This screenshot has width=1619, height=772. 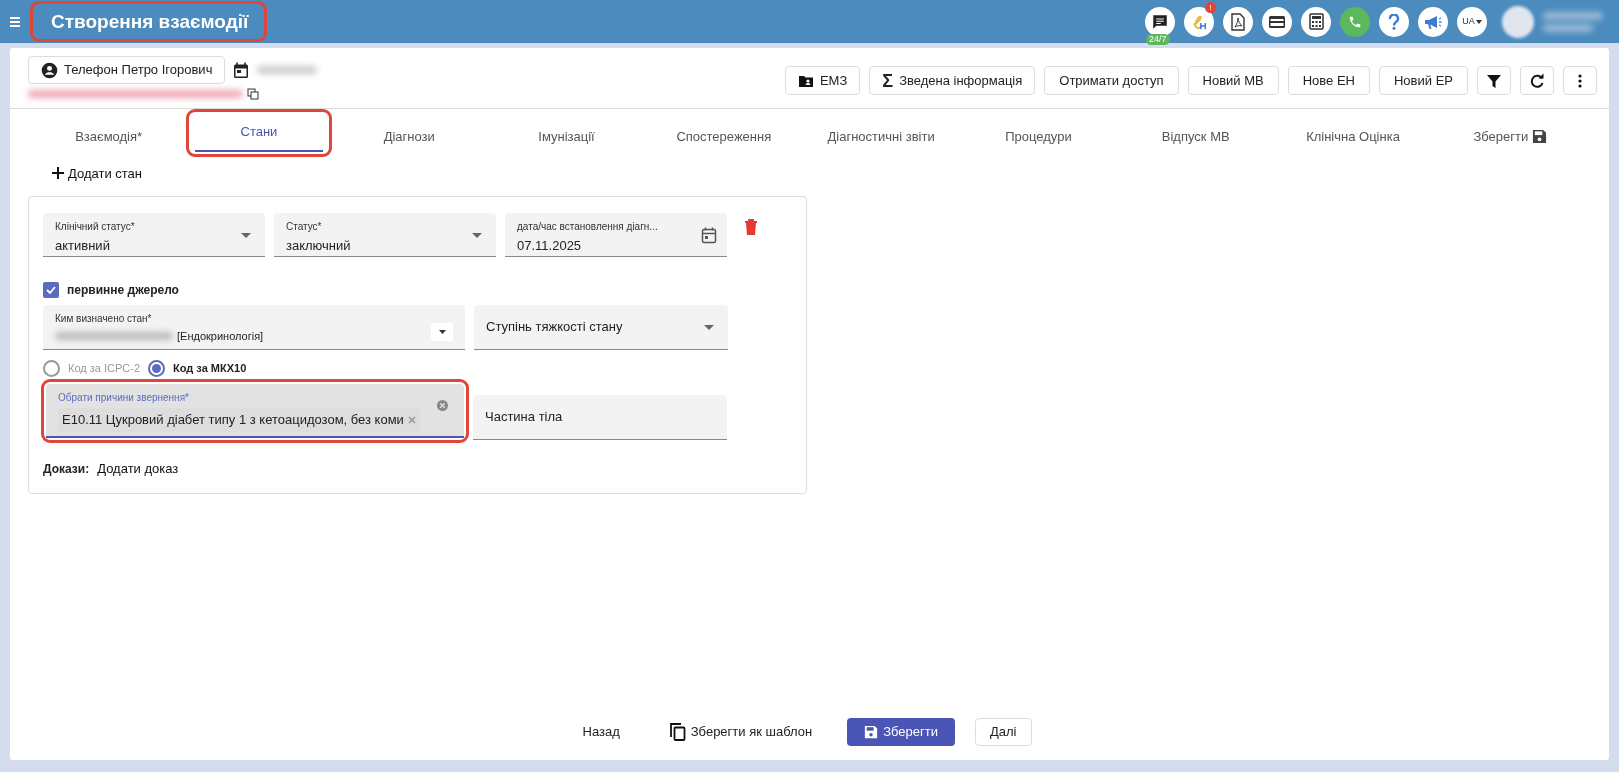 I want to click on chat-button, so click(x=1160, y=21).